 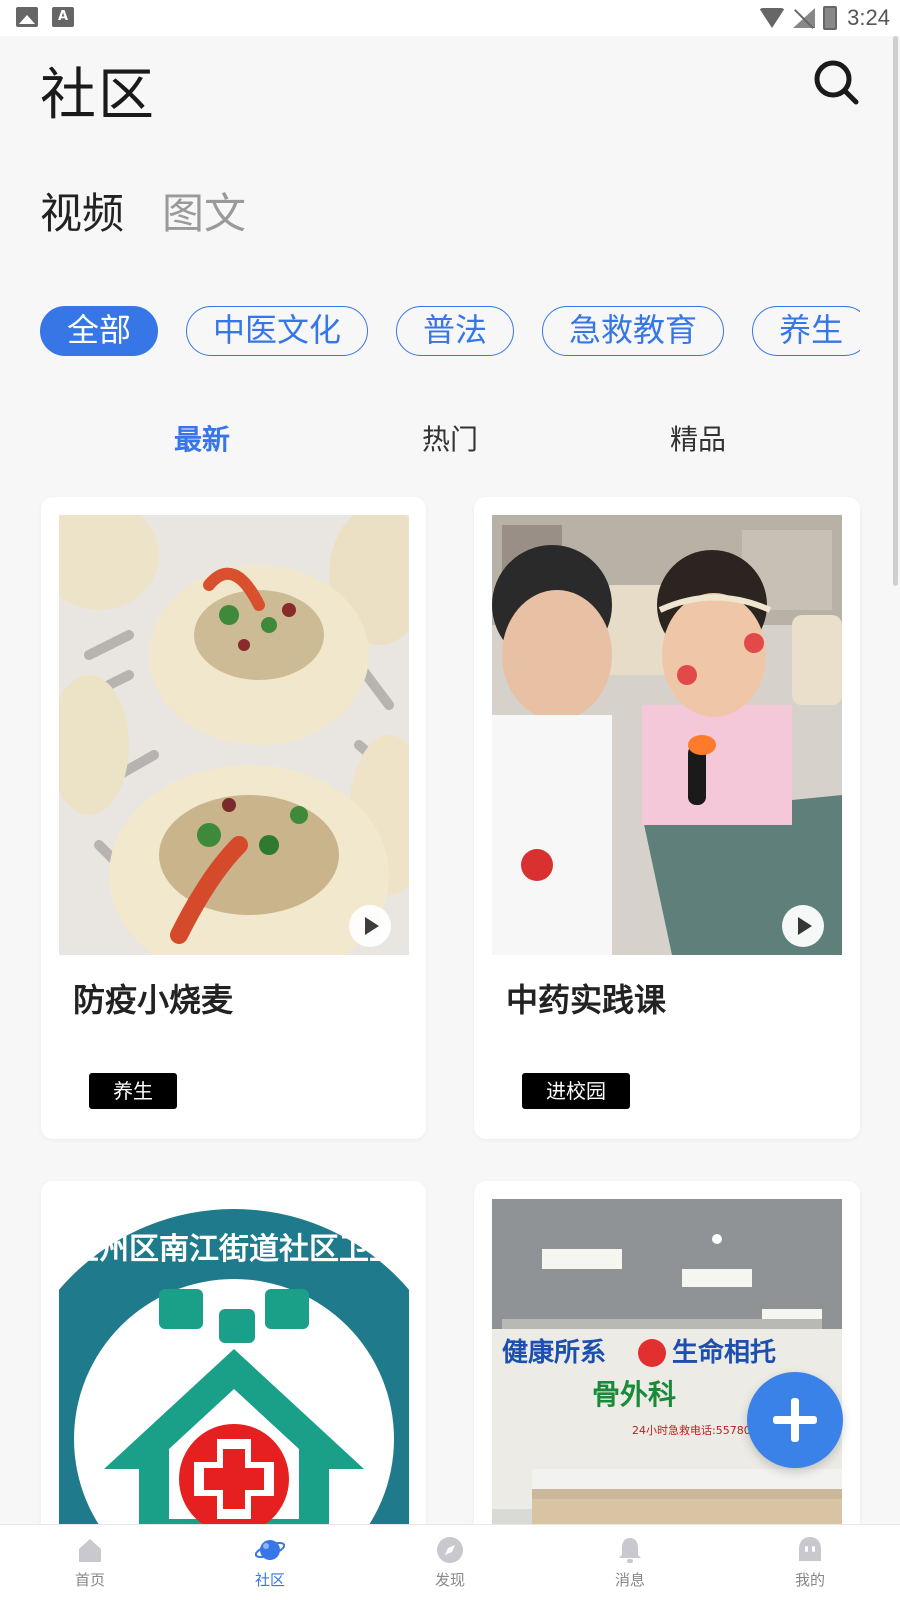 I want to click on planet-icon, so click(x=270, y=1550).